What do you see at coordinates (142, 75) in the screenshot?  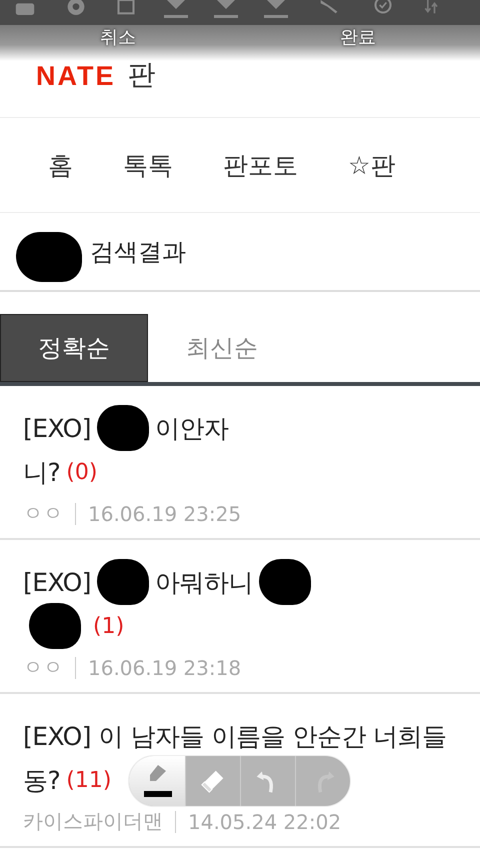 I see `service-name: 판` at bounding box center [142, 75].